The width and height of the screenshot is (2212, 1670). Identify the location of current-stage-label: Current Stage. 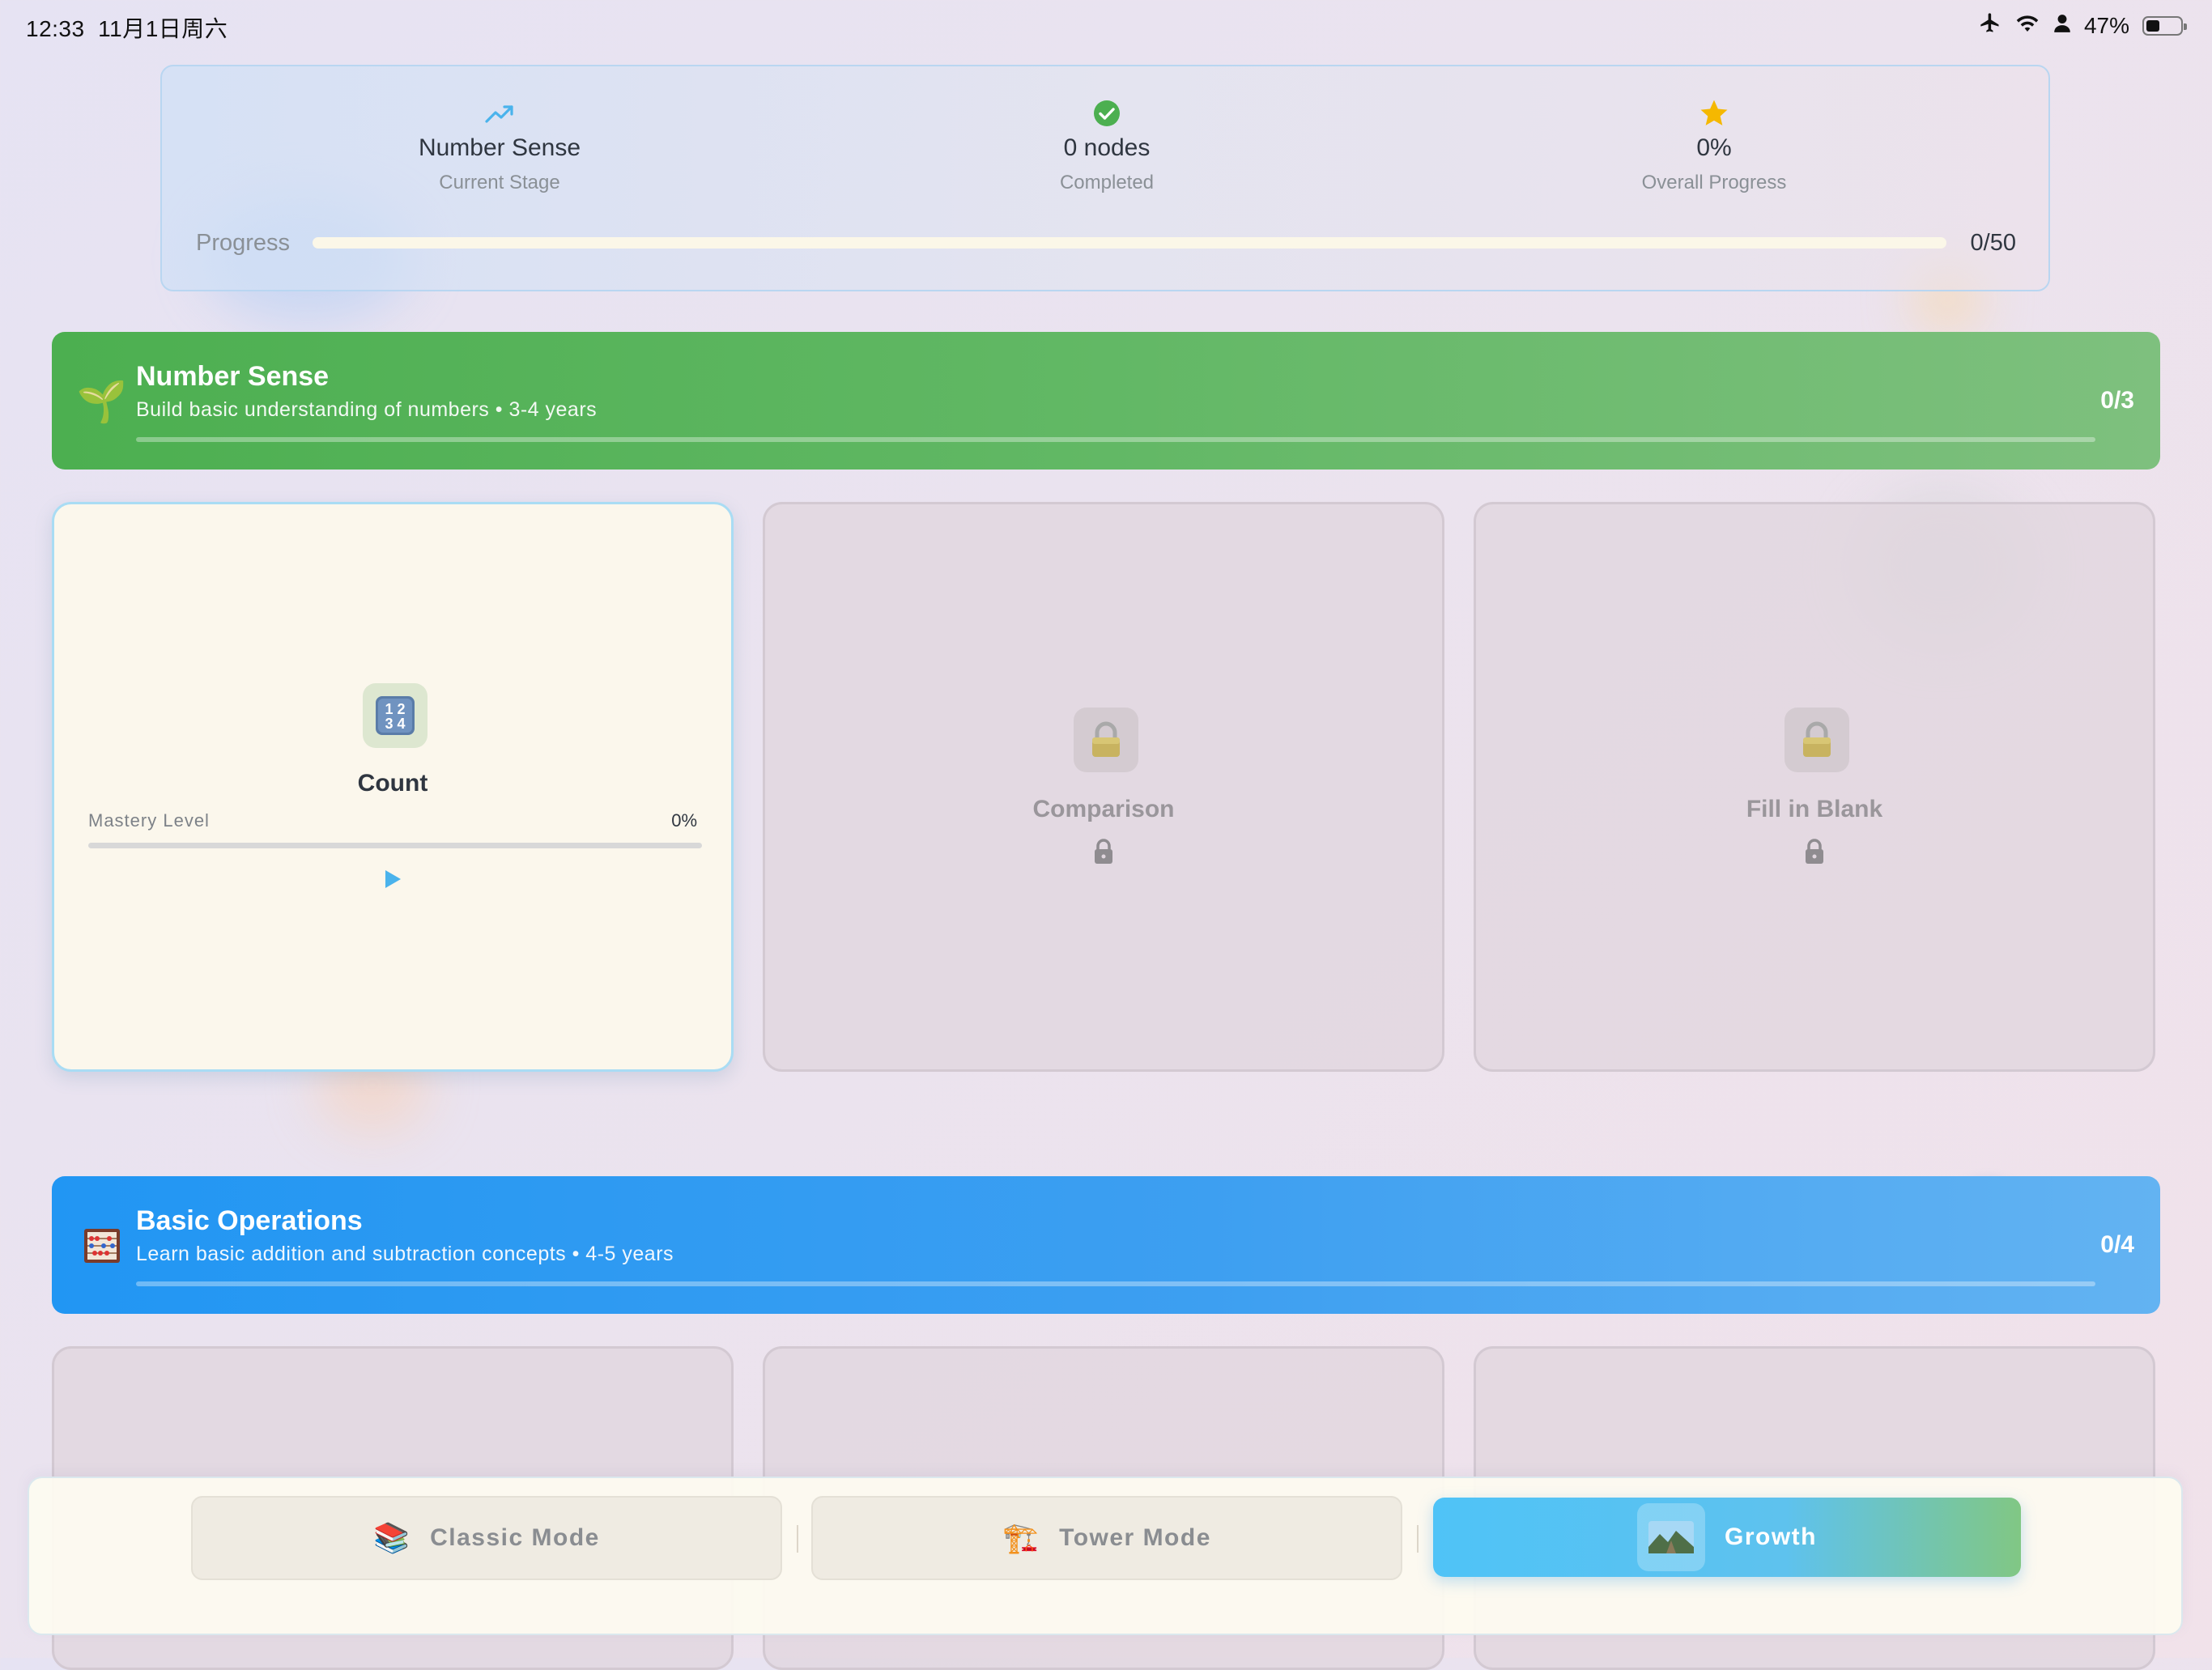
(500, 182).